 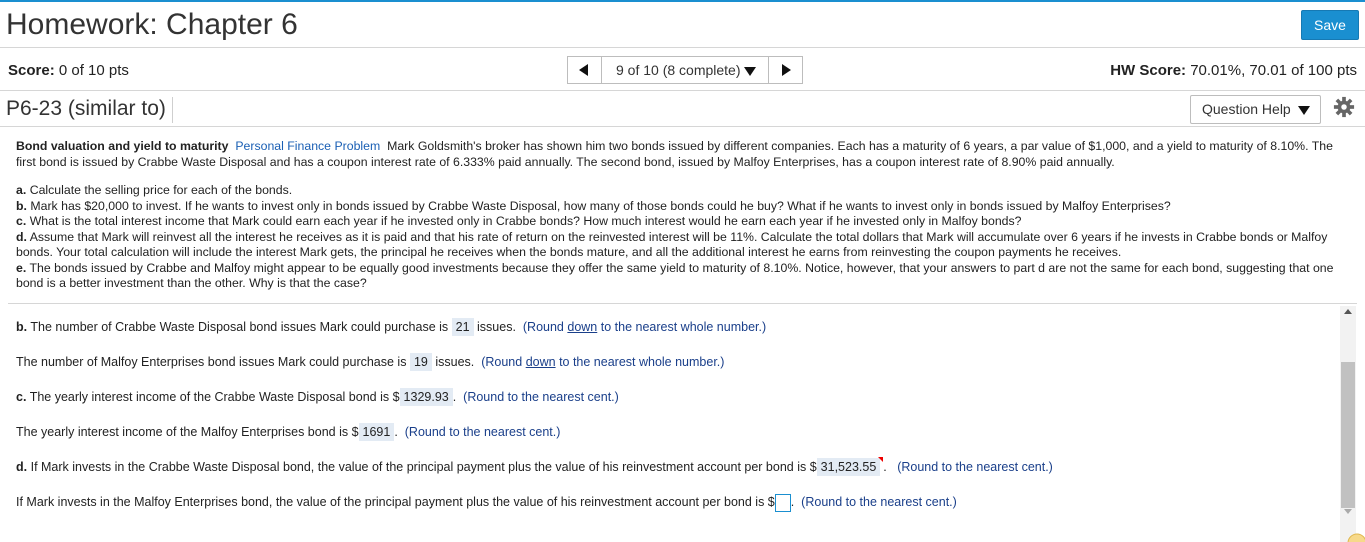 I want to click on section-divider, so click(x=682, y=303).